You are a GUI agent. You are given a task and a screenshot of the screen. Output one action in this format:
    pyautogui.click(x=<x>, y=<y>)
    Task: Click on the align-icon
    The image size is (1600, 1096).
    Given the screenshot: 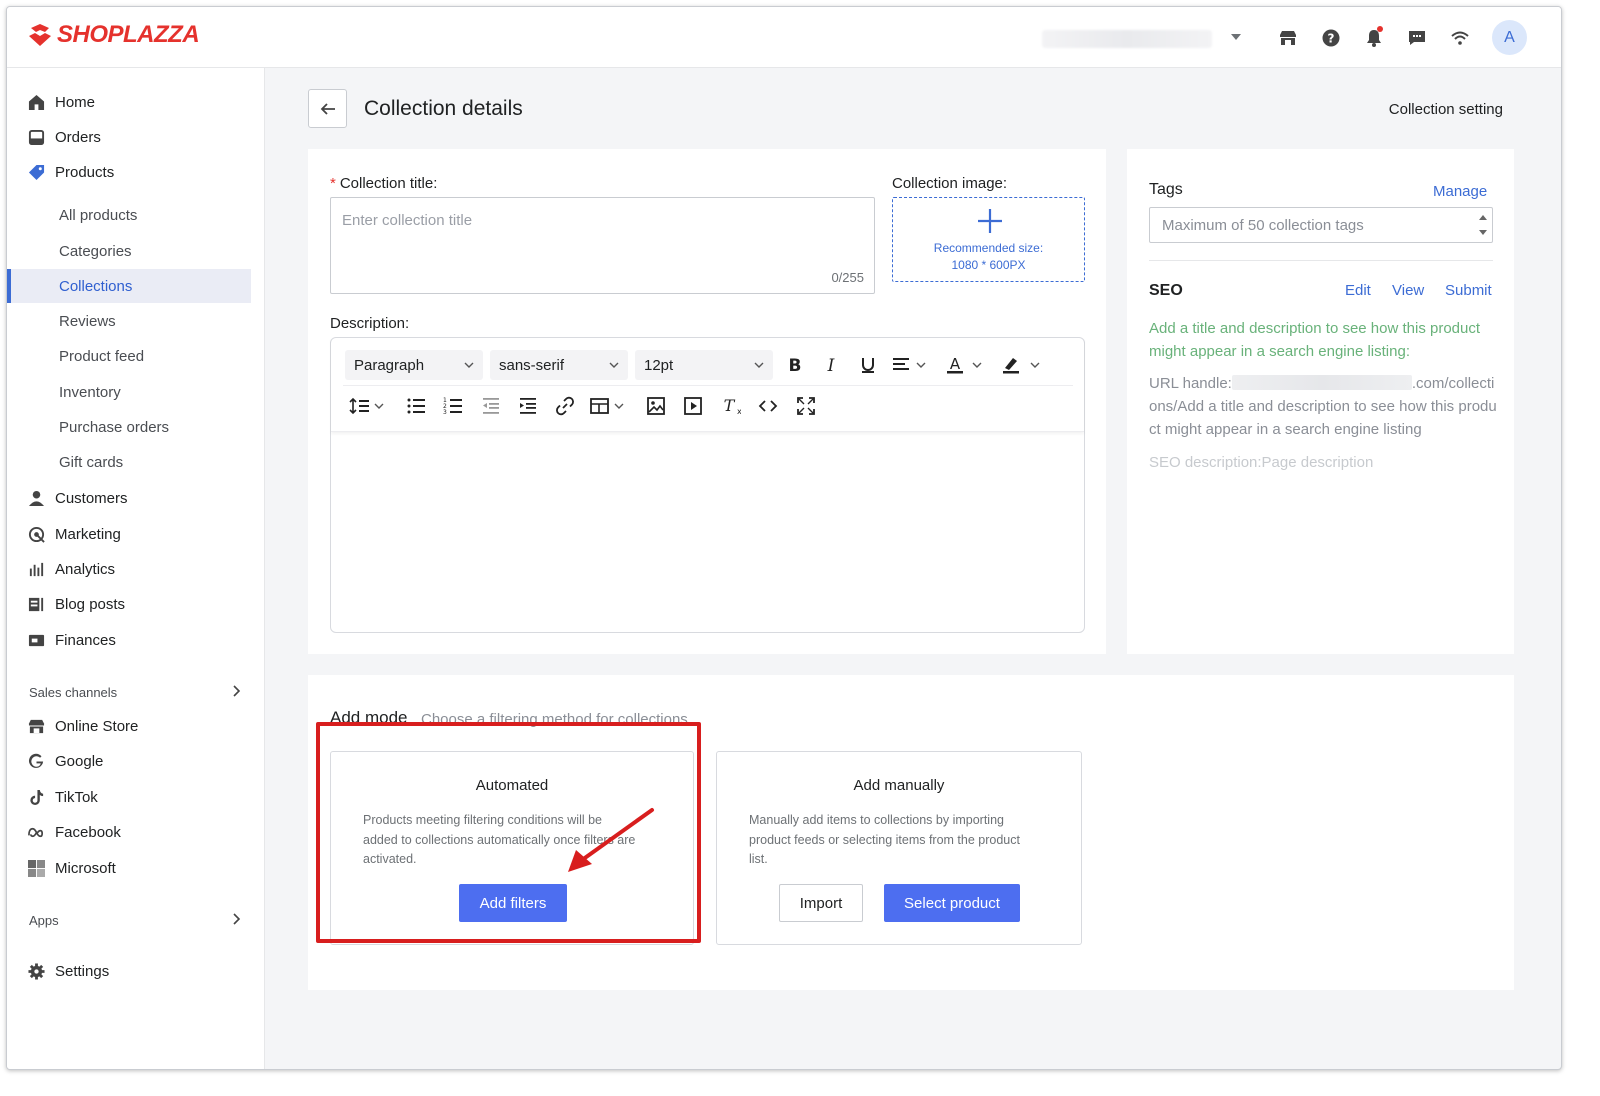 What is the action you would take?
    pyautogui.click(x=911, y=365)
    